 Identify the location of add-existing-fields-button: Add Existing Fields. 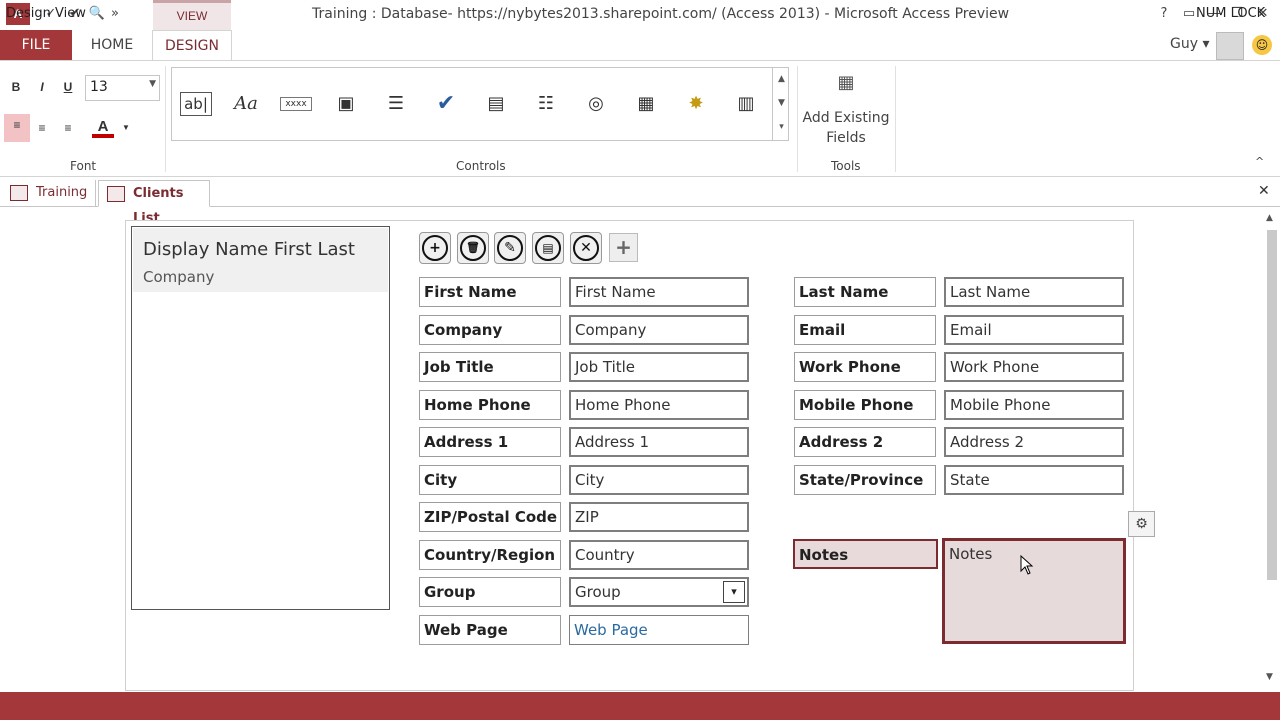
(846, 128).